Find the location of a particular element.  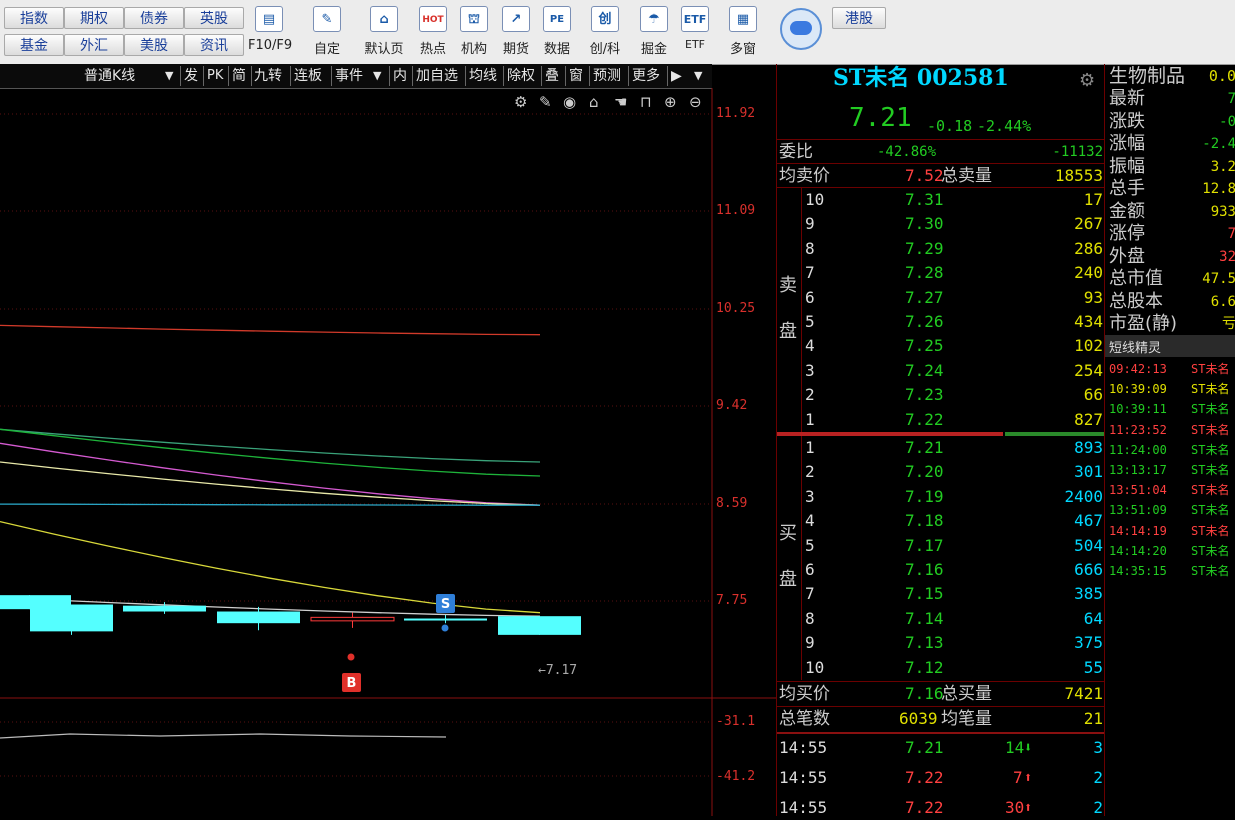

sell-price: 7.25 is located at coordinates (924, 346).